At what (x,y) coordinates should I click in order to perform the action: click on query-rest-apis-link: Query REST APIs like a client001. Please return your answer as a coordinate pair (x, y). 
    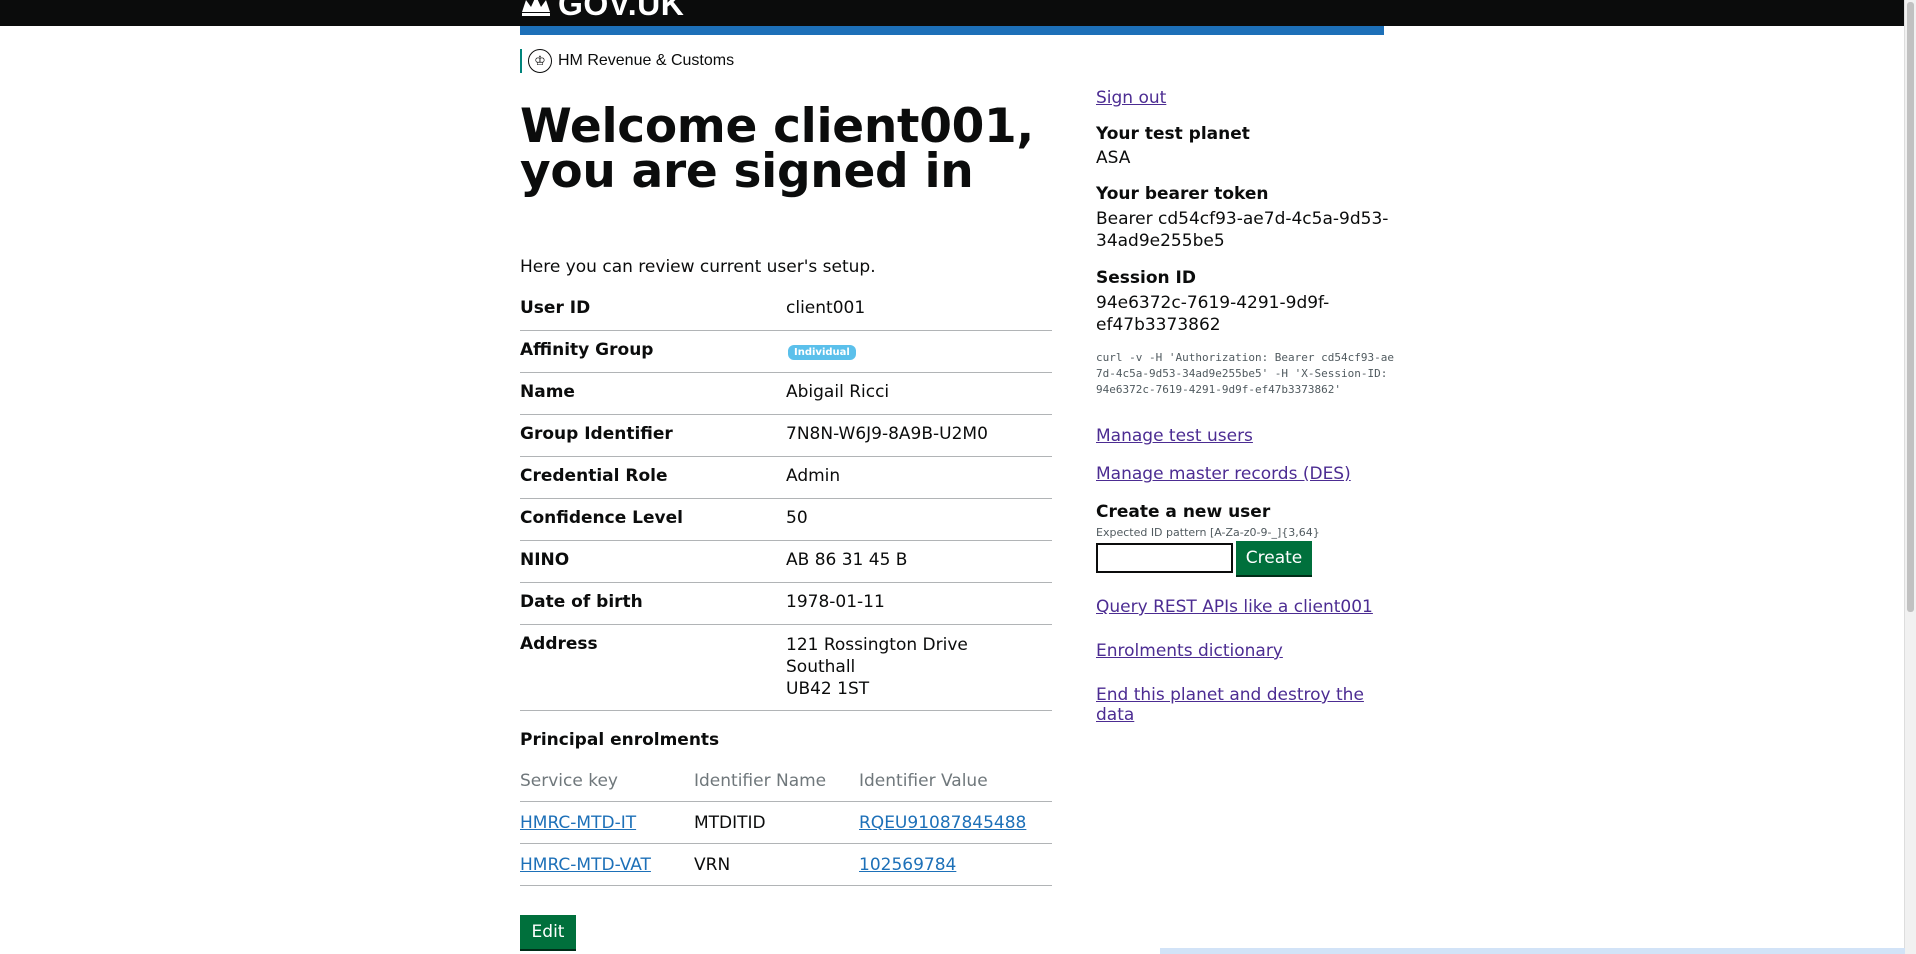
    Looking at the image, I should click on (1234, 607).